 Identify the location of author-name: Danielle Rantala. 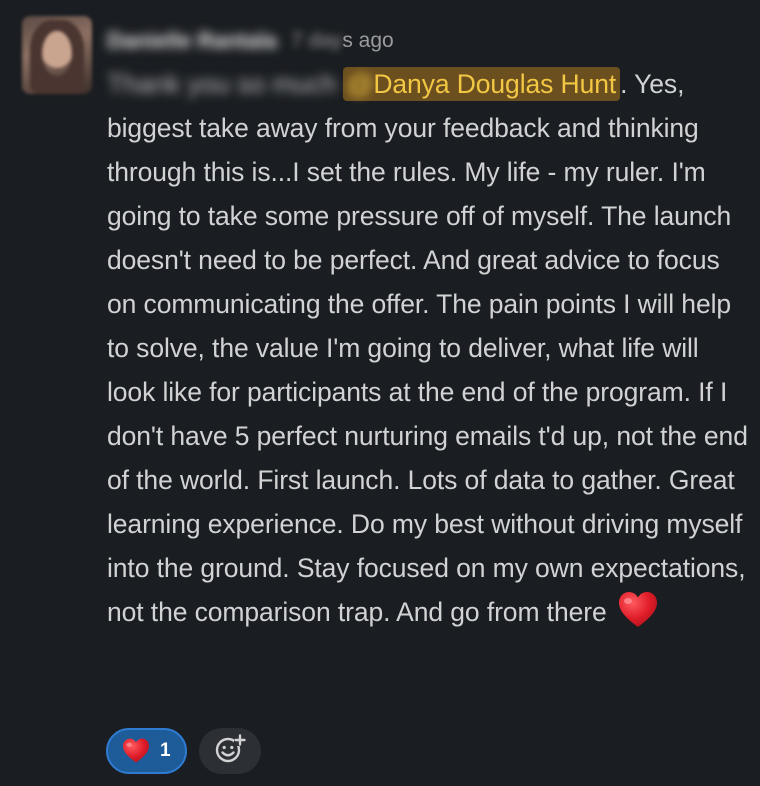
(192, 41).